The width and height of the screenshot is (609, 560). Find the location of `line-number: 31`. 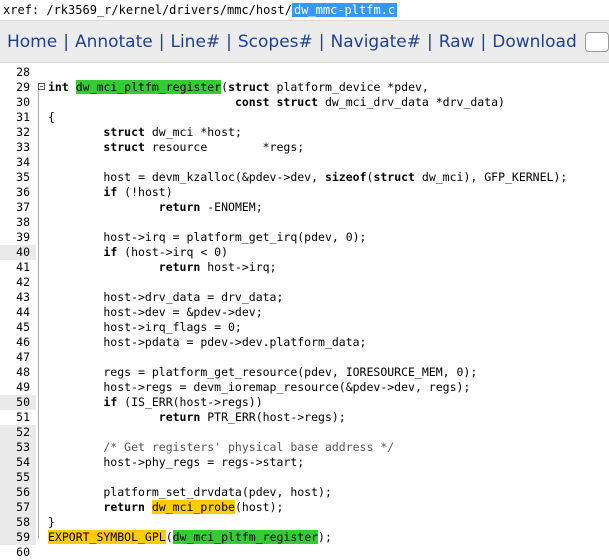

line-number: 31 is located at coordinates (18, 117).